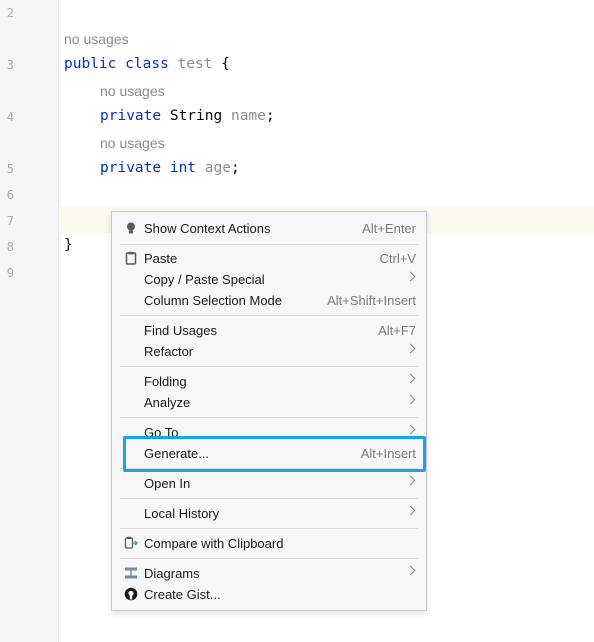 The height and width of the screenshot is (642, 594). I want to click on menu-item-shortcut: Alt+Enter, so click(389, 228).